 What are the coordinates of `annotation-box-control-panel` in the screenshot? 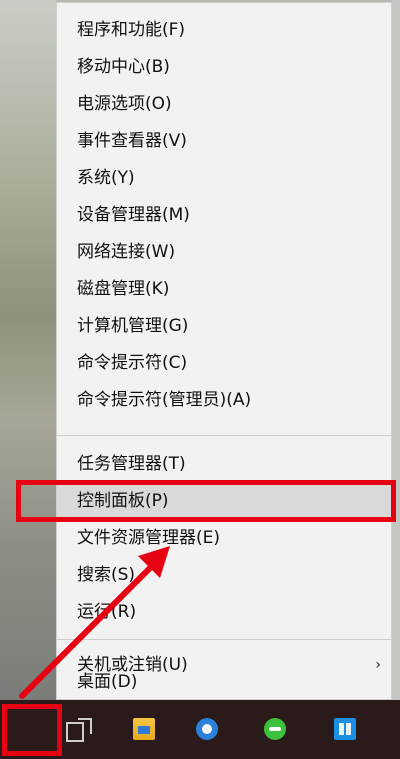 It's located at (206, 501).